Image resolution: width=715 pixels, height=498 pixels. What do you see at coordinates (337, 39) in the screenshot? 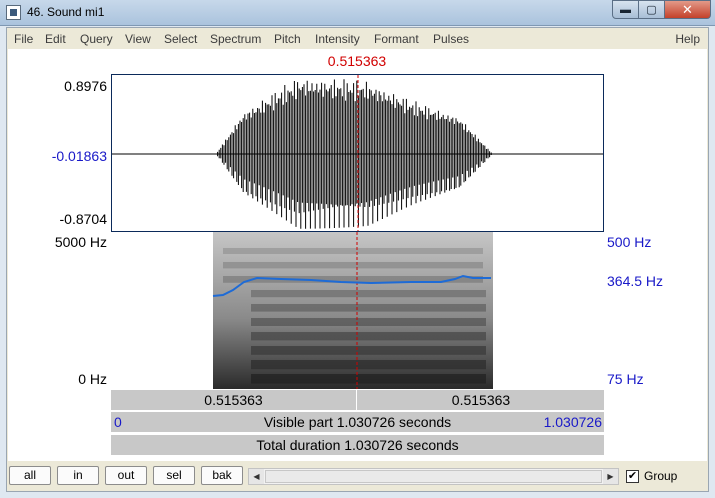
I see `menu-intensity: Intensity` at bounding box center [337, 39].